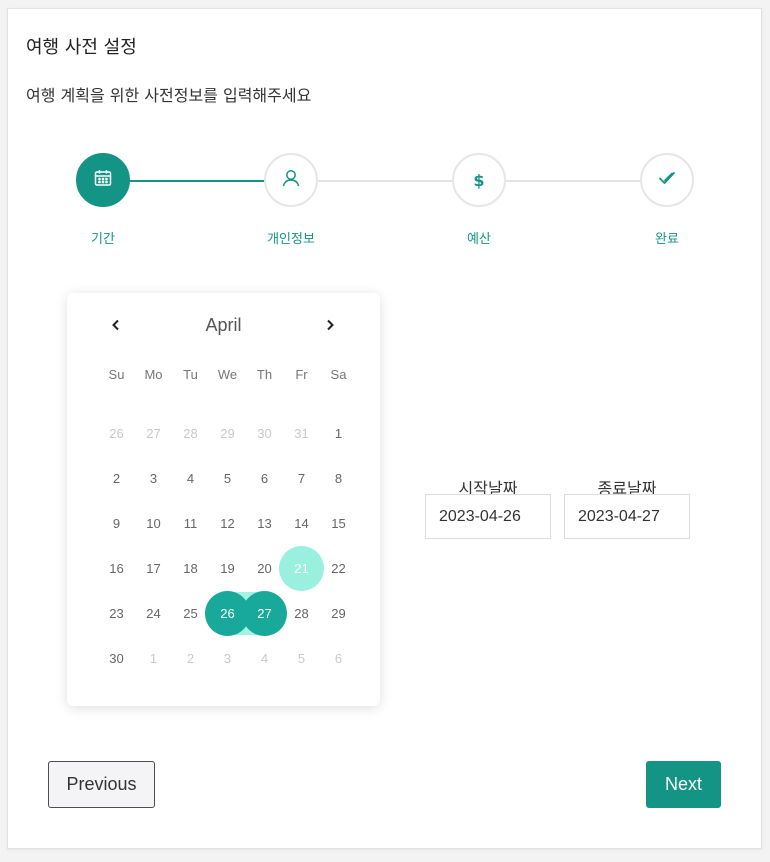 The width and height of the screenshot is (770, 862). I want to click on calendar-day: 2, so click(116, 478).